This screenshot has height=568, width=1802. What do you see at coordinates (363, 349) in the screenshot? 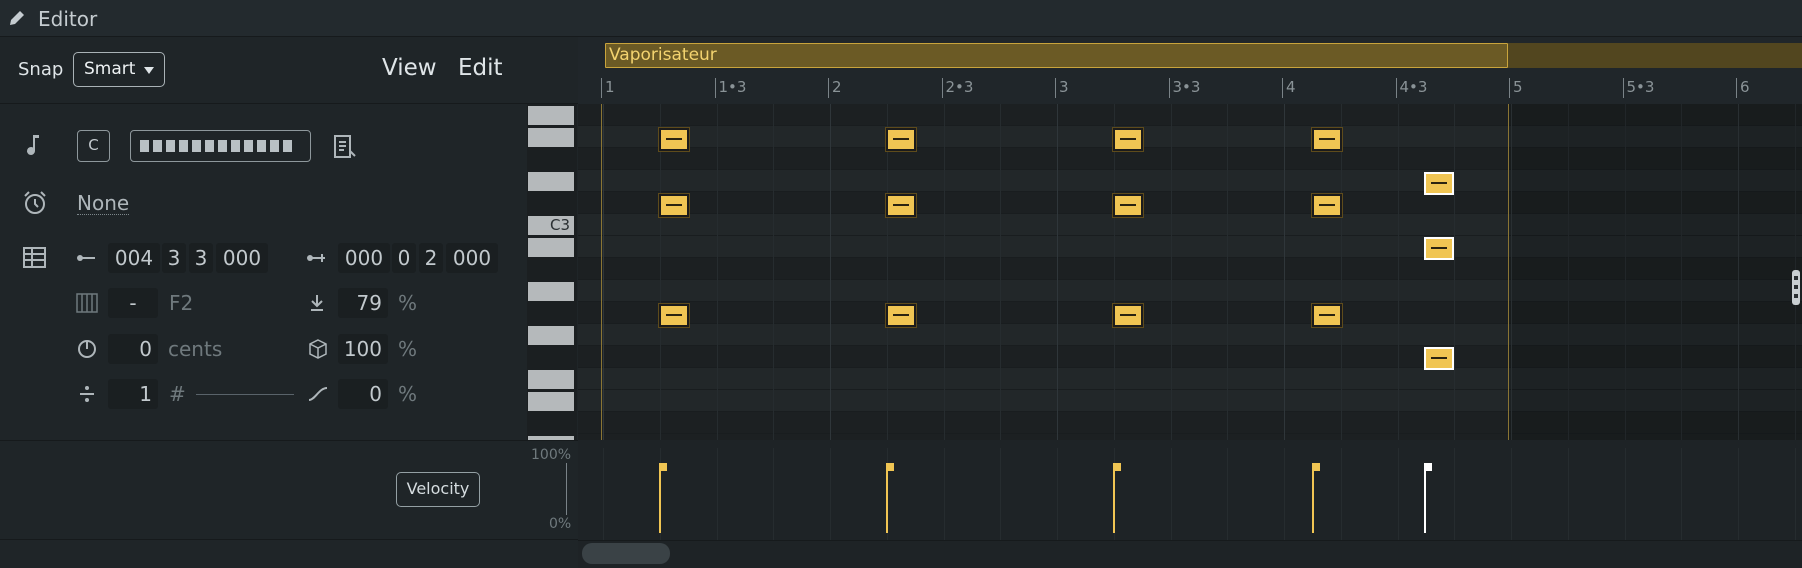
I see `chance-field: 100` at bounding box center [363, 349].